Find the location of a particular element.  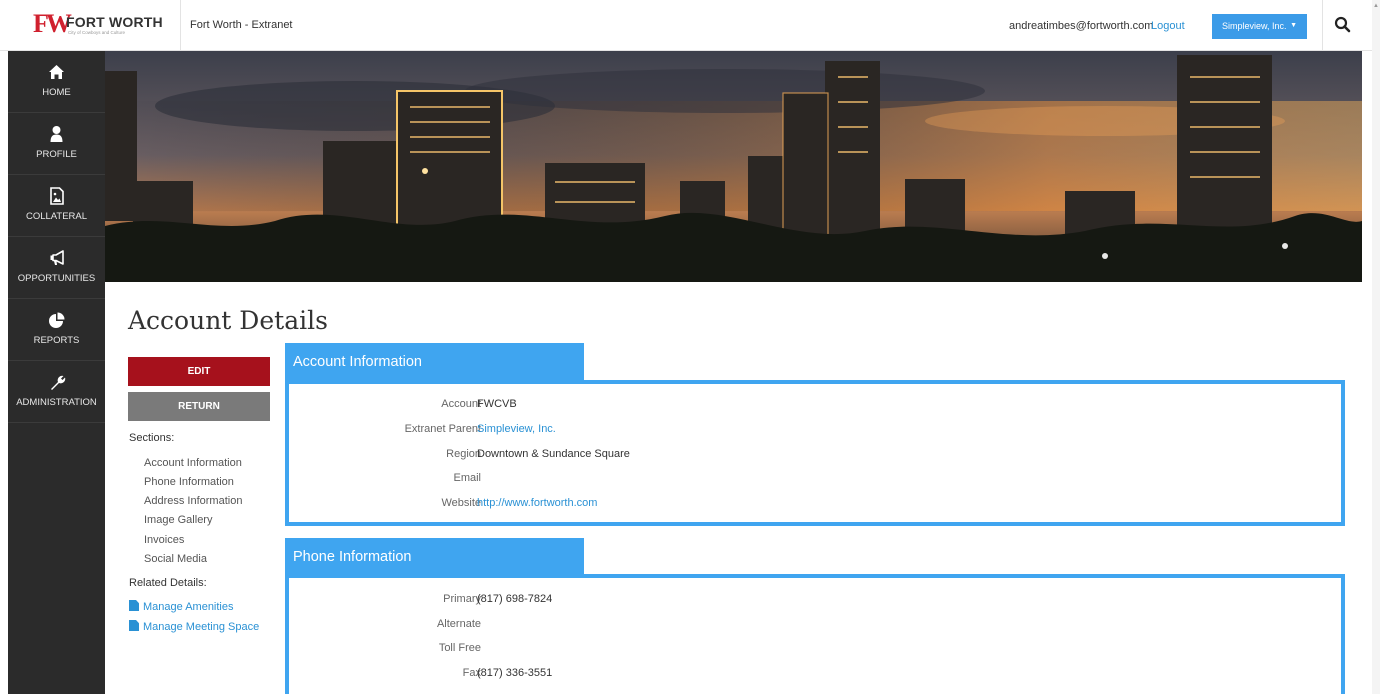

organization-select-value: Simpleview, Inc. is located at coordinates (1254, 26).